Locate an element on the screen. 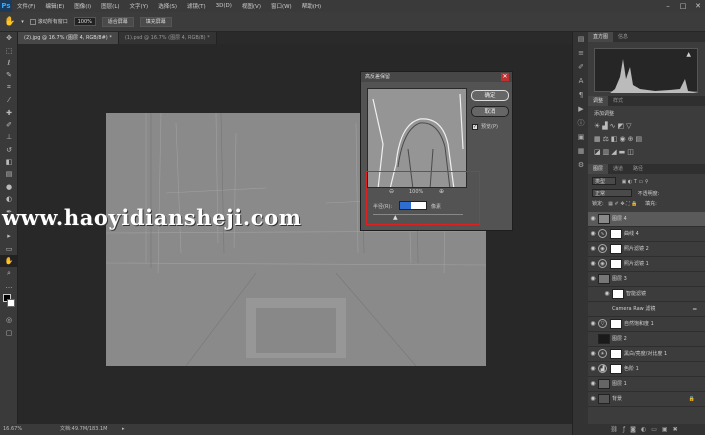 This screenshot has height=435, width=705. zoom-tool-icon: ⌕ is located at coordinates (9, 273).